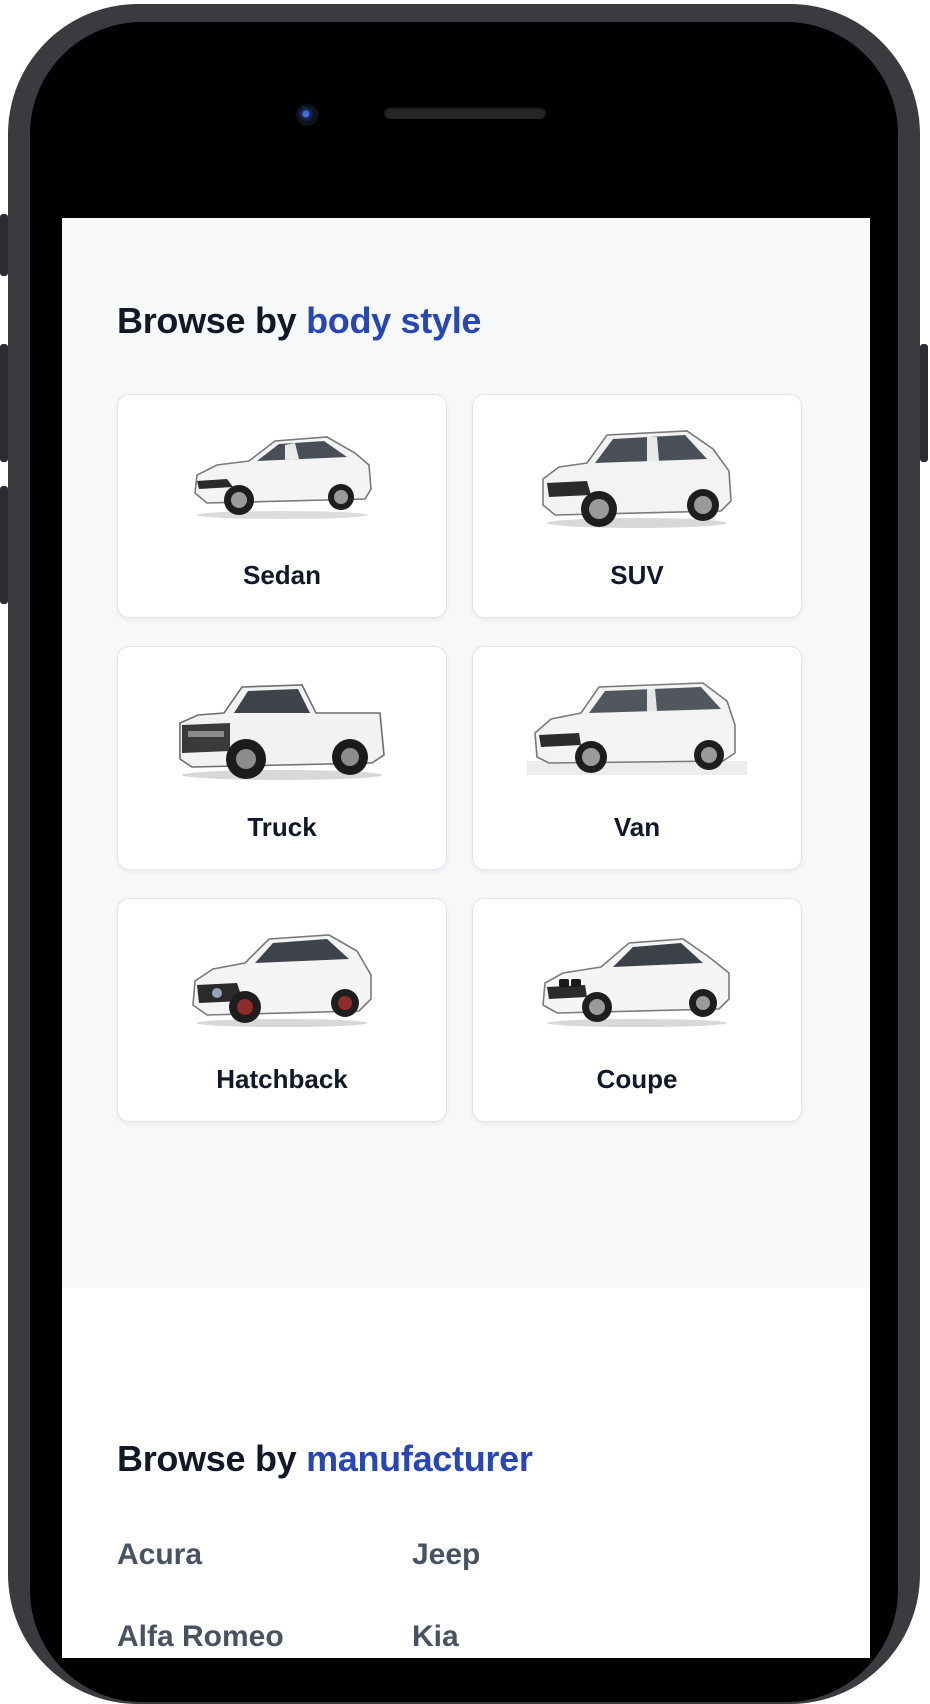  I want to click on body-style-card-truck: Truck, so click(282, 758).